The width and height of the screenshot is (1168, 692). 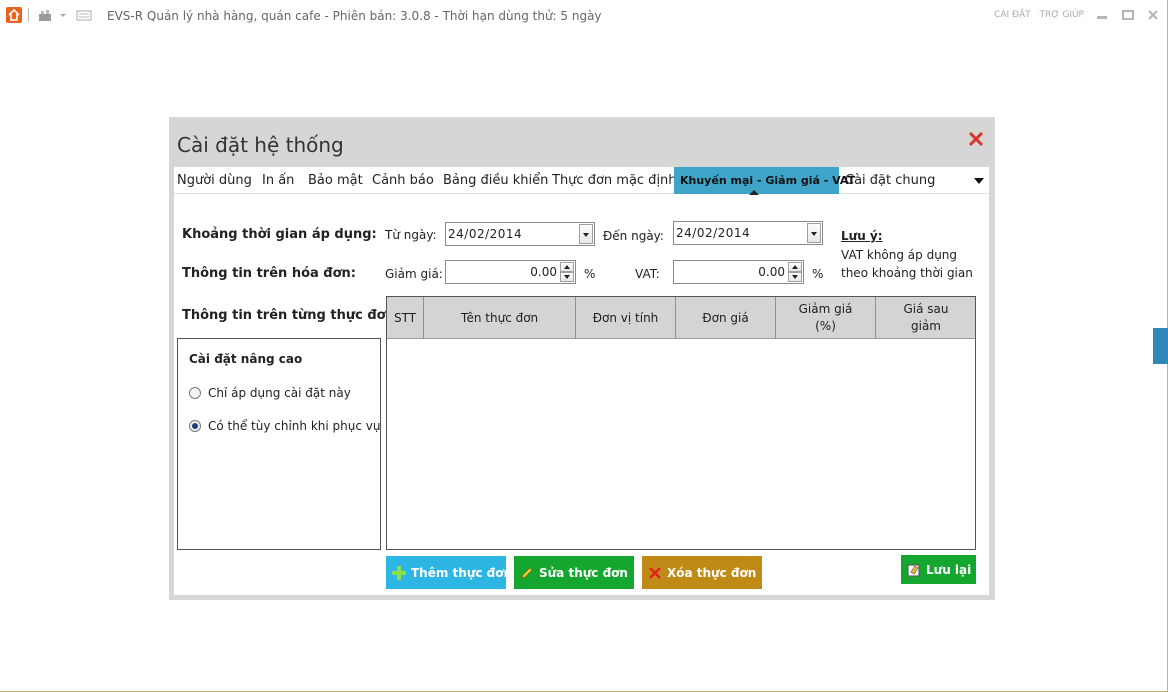 What do you see at coordinates (771, 272) in the screenshot?
I see `vat-value: 0.00` at bounding box center [771, 272].